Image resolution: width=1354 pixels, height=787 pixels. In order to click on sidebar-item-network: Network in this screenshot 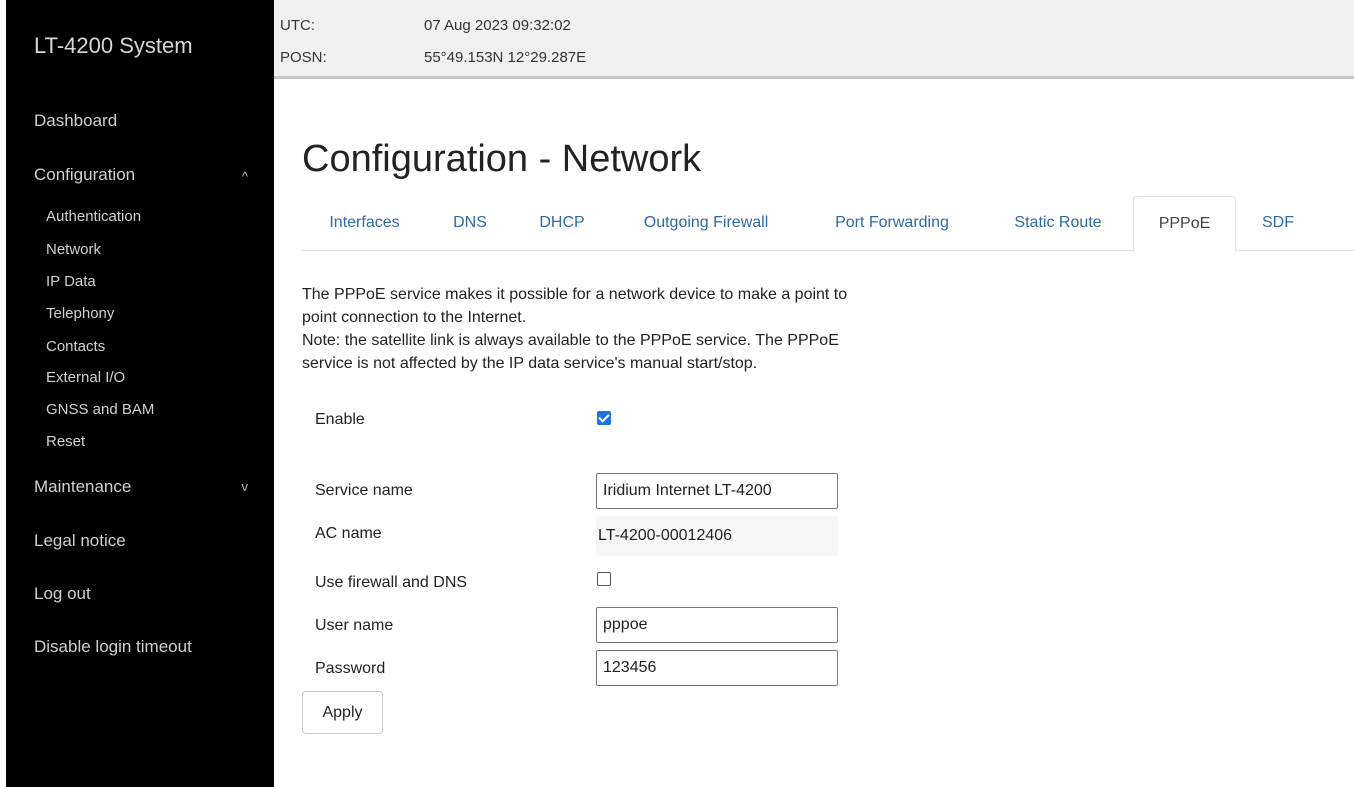, I will do `click(73, 249)`.